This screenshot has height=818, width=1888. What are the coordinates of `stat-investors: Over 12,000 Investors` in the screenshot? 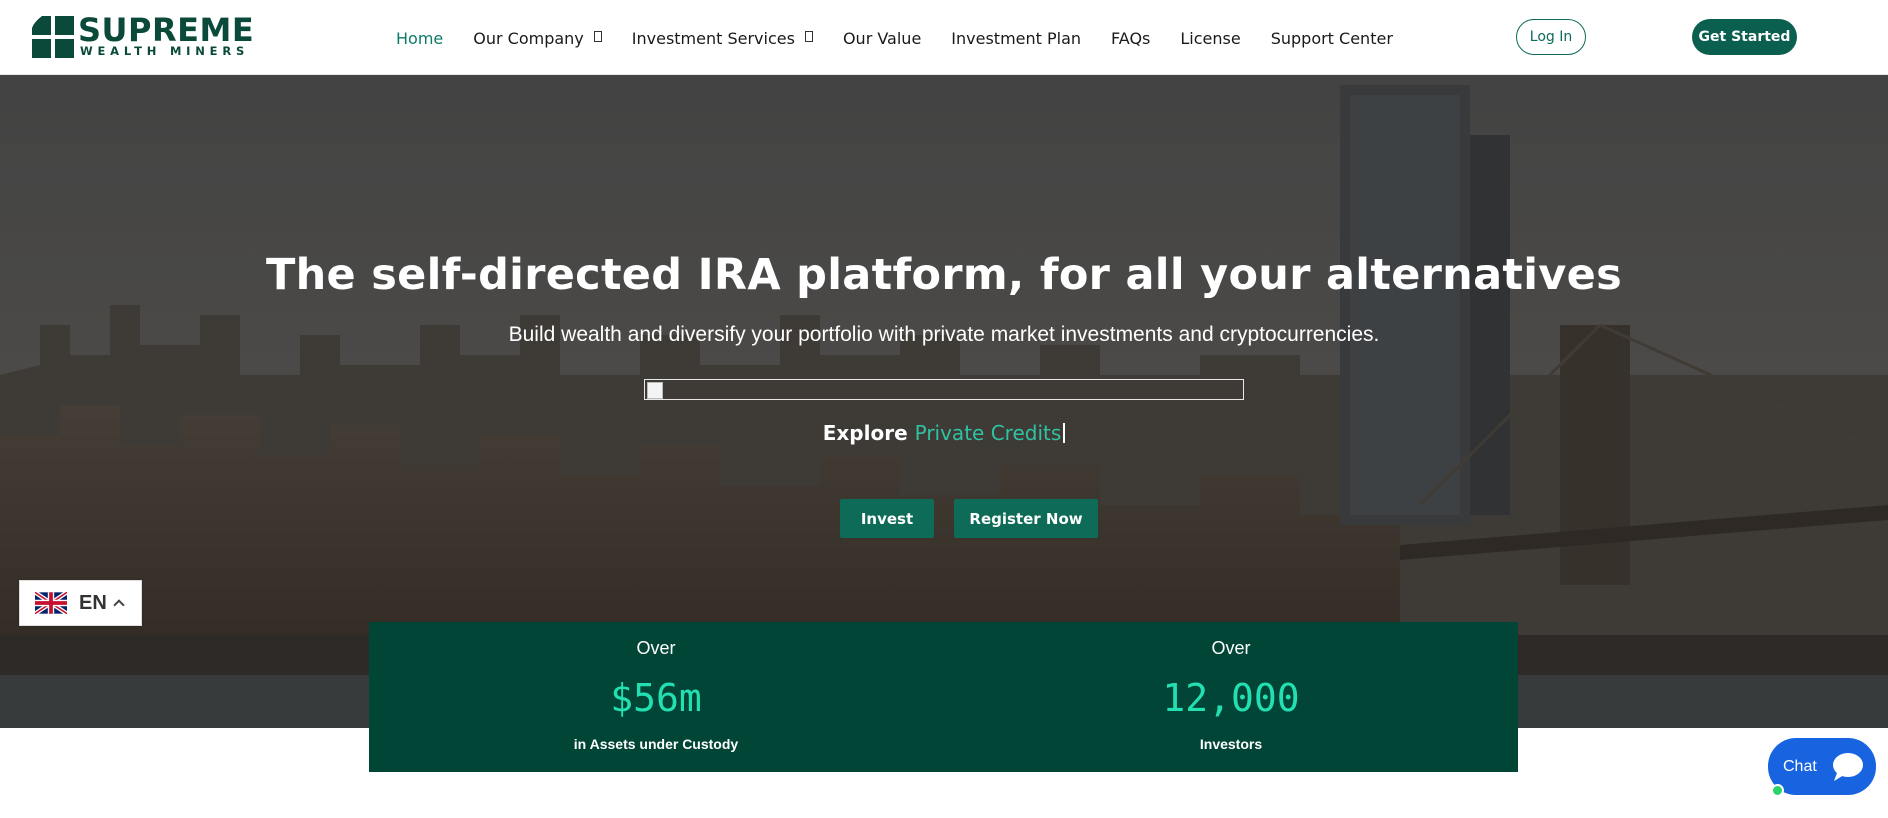 It's located at (1231, 697).